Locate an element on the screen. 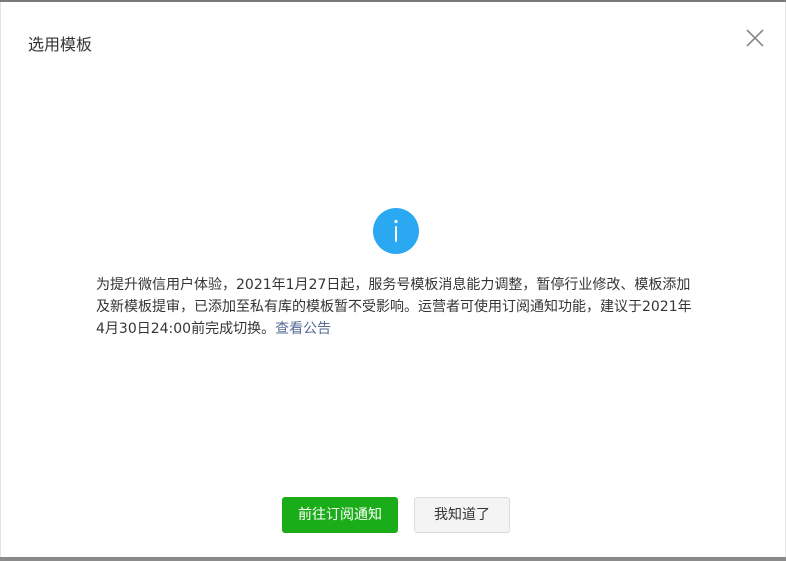 This screenshot has width=786, height=561. got-it-button: 我知道了 is located at coordinates (462, 515).